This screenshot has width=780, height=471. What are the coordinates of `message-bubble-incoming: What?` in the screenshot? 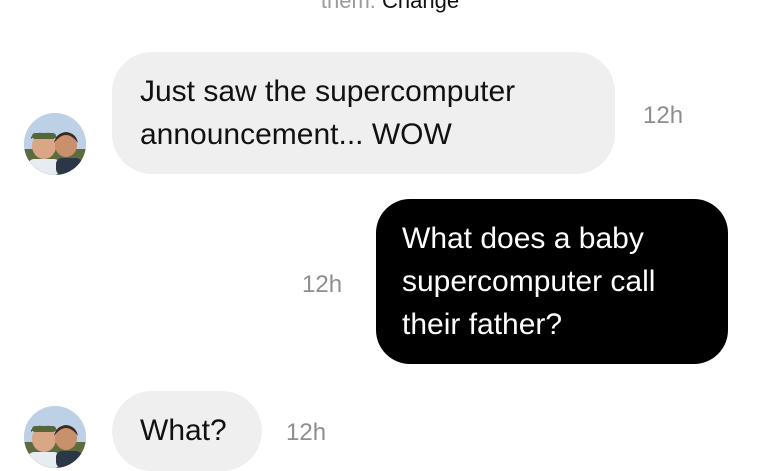 It's located at (187, 431).